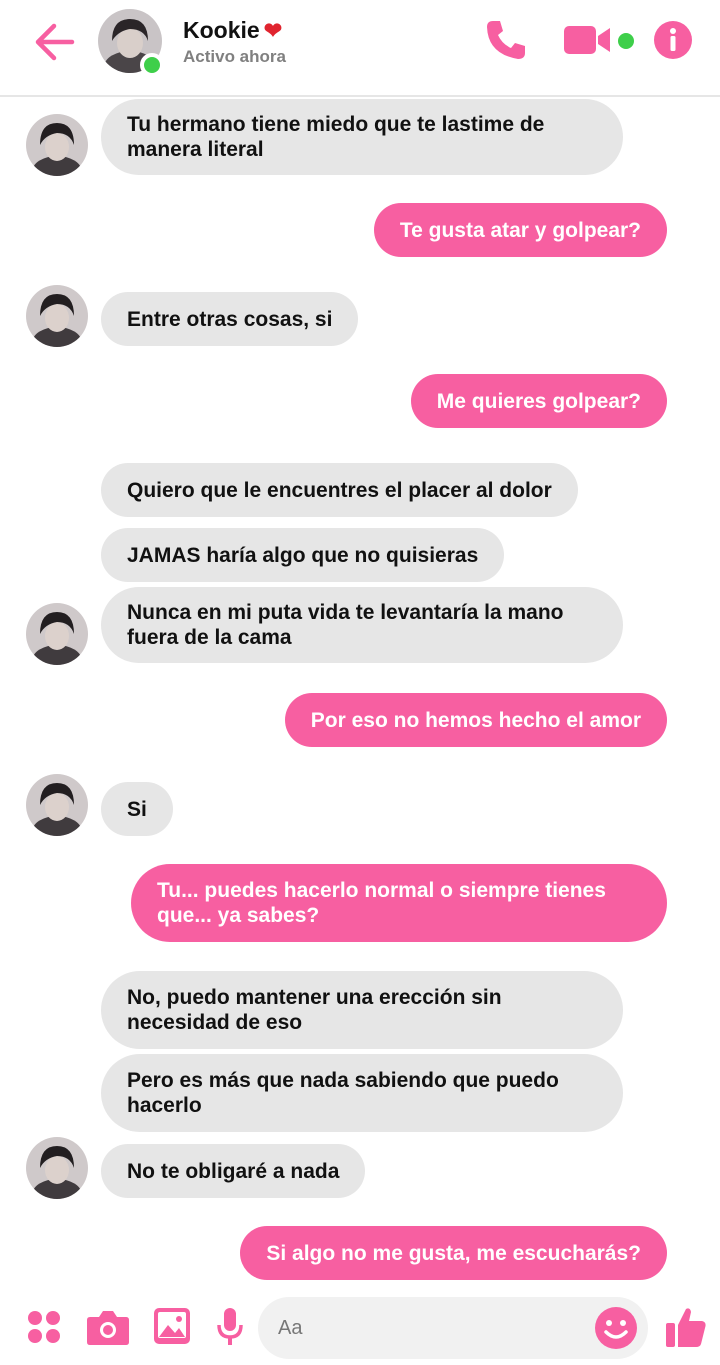 The image size is (720, 1365). I want to click on thumbs-up-icon, so click(686, 1327).